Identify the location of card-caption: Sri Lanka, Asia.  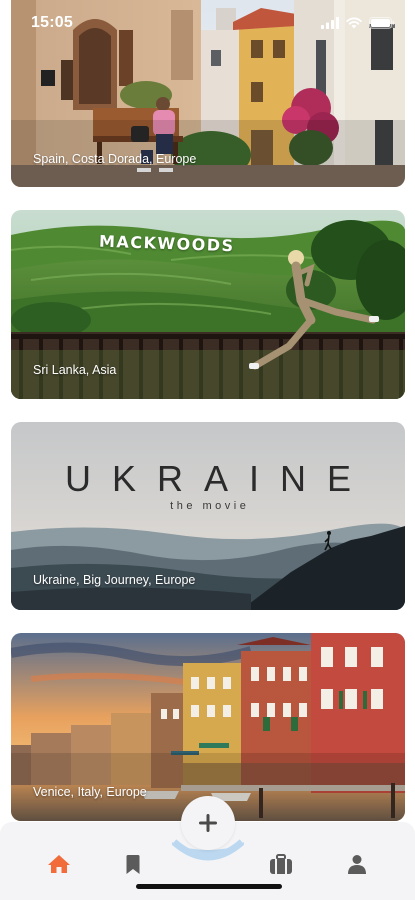
(75, 370).